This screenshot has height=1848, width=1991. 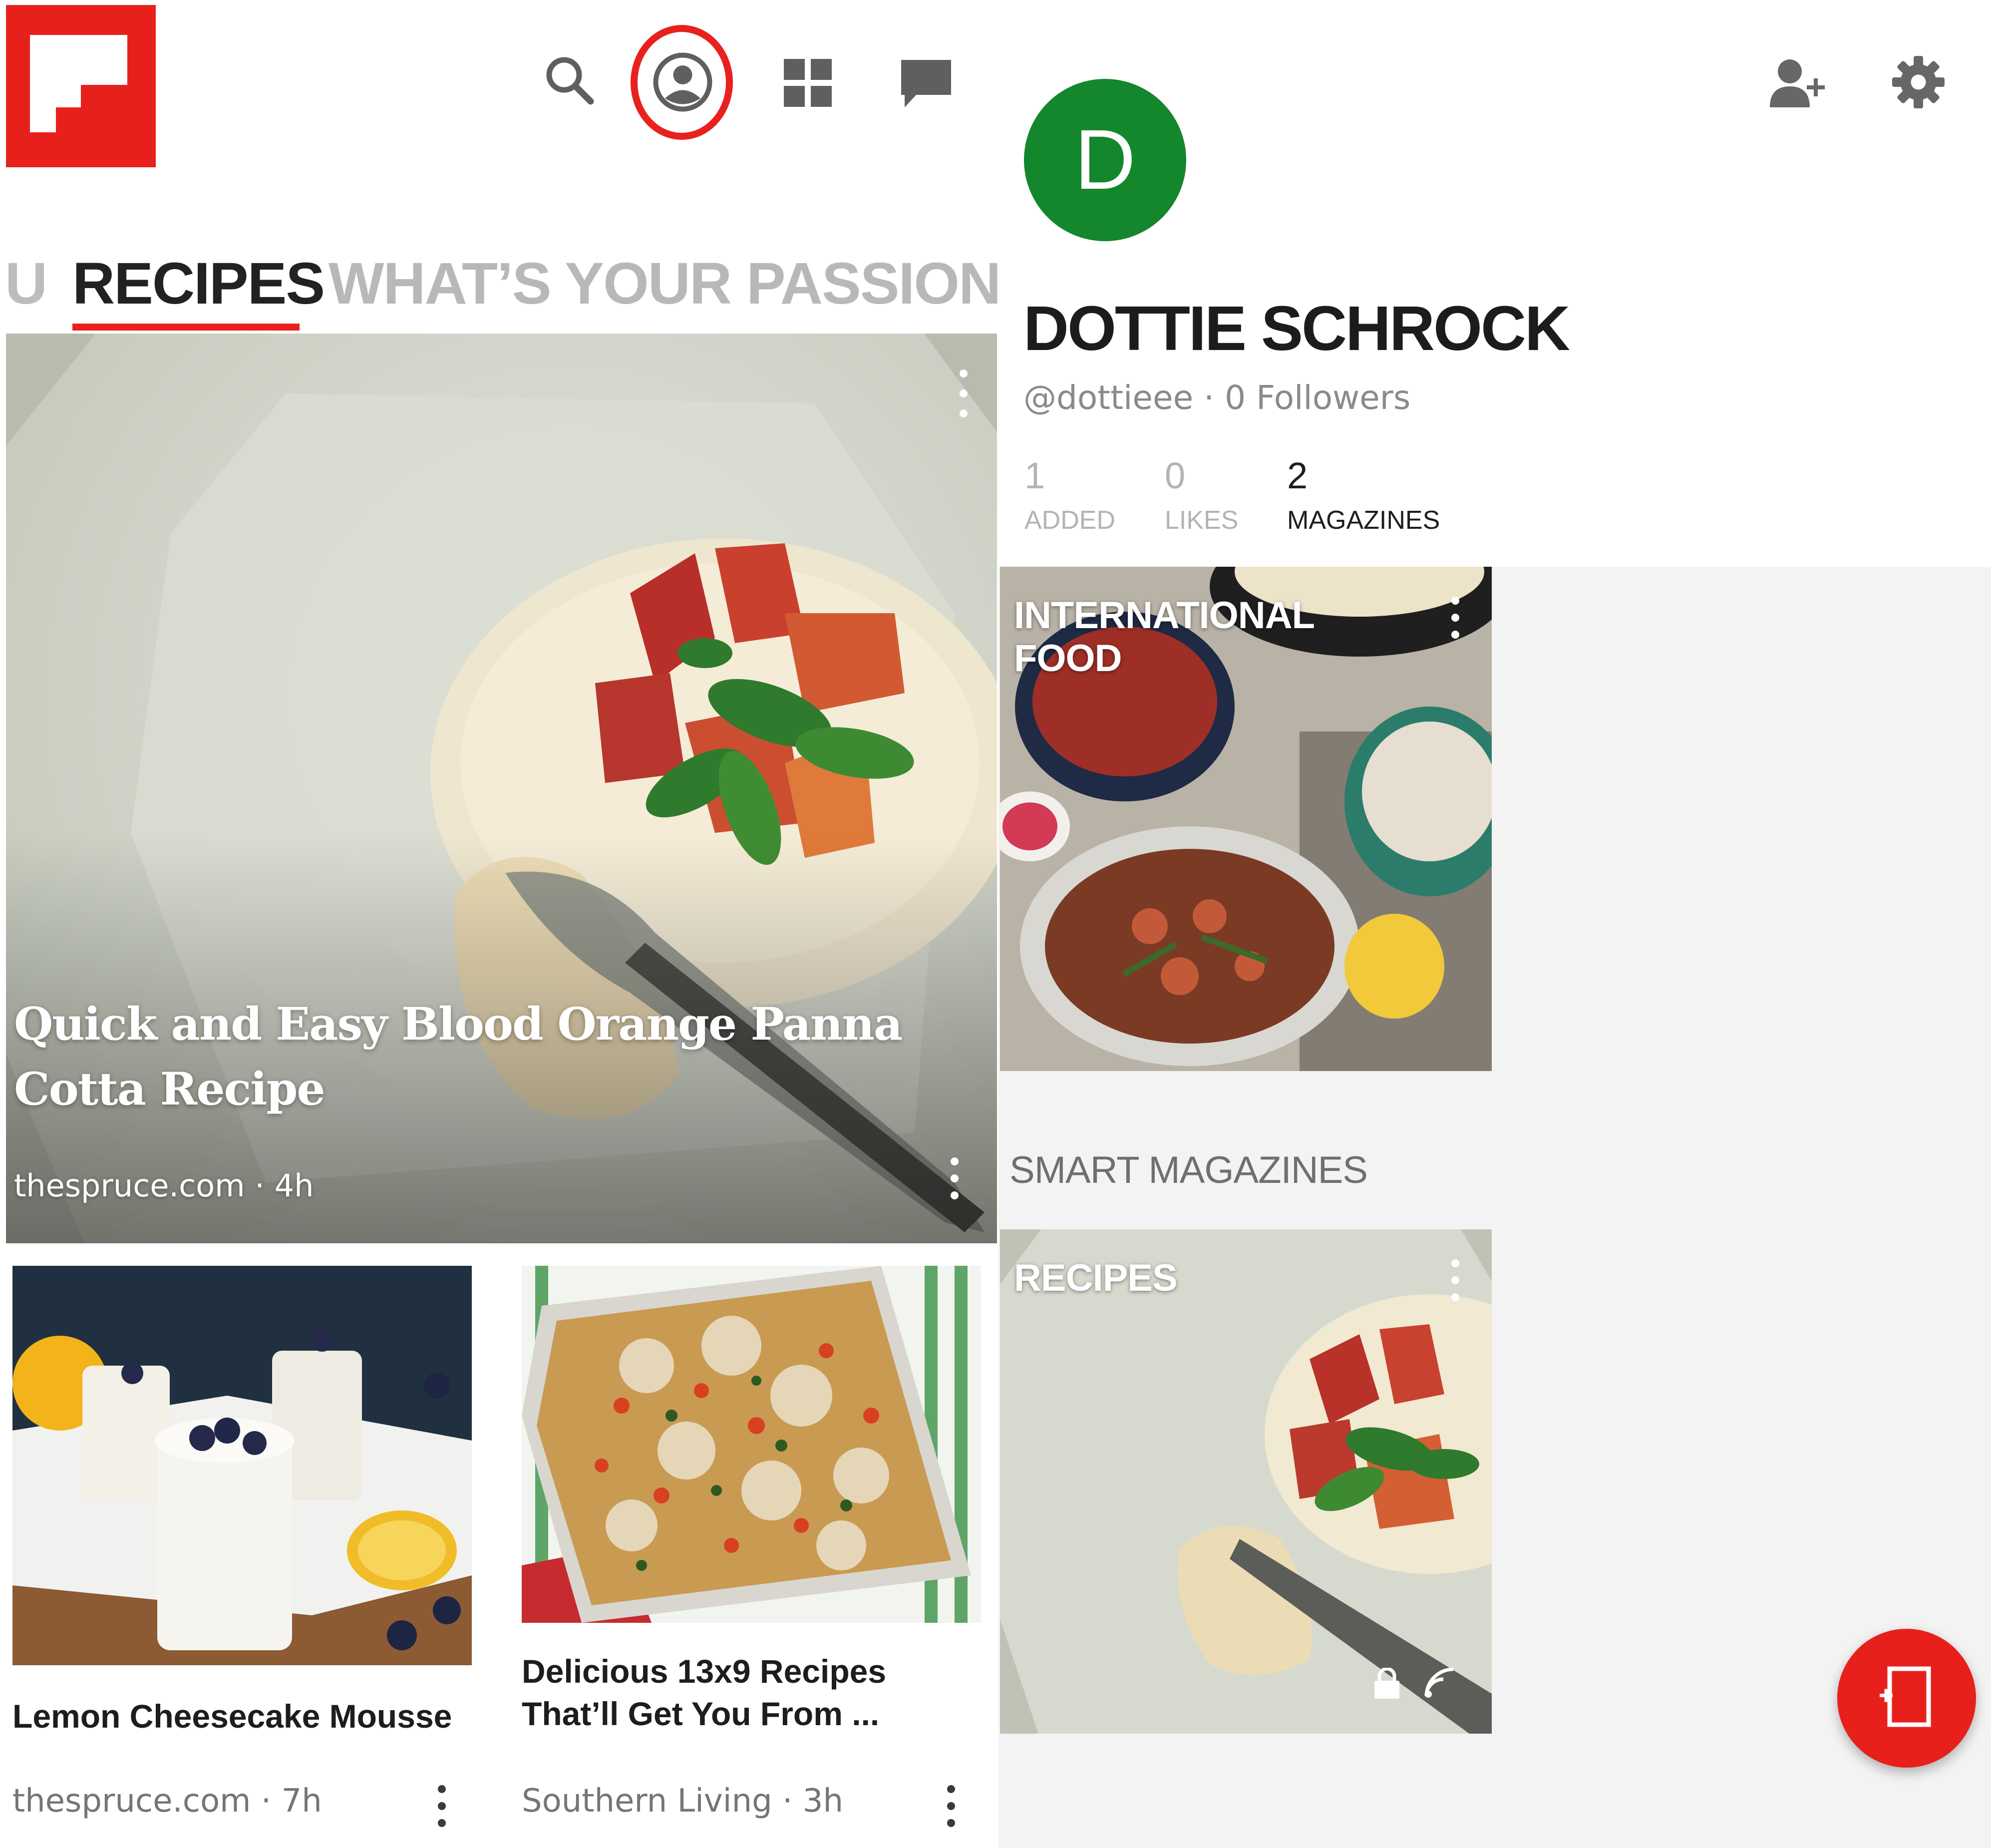 What do you see at coordinates (1919, 82) in the screenshot?
I see `gear-icon` at bounding box center [1919, 82].